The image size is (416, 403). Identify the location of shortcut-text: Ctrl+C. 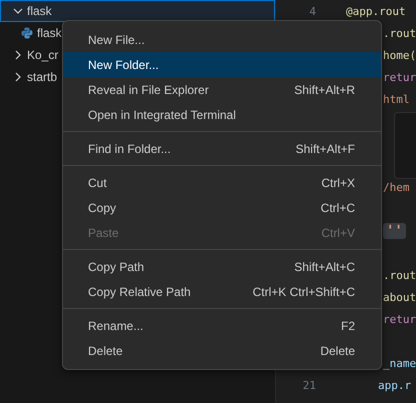
(337, 207).